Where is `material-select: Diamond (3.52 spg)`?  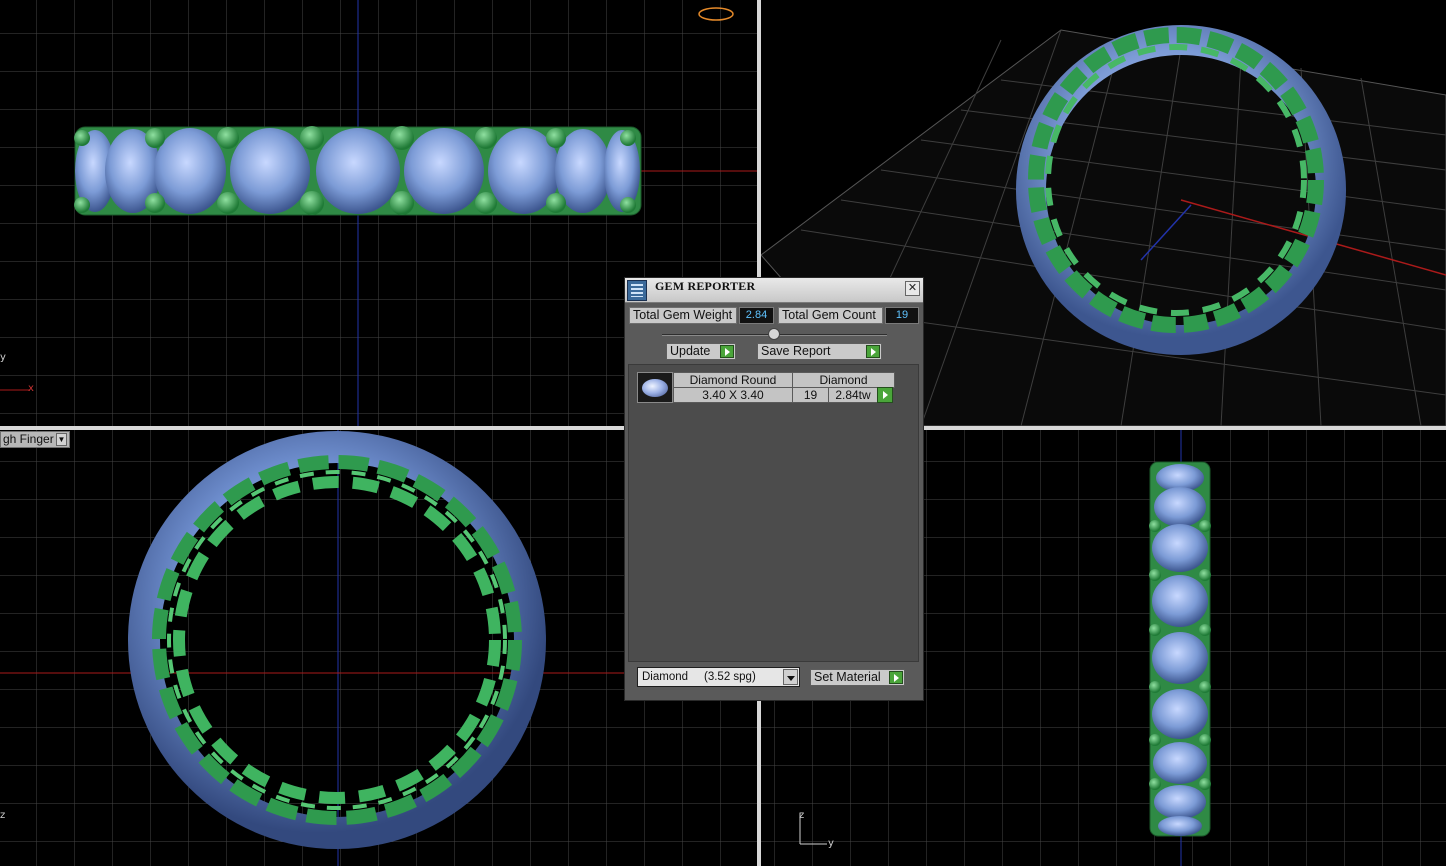 material-select: Diamond (3.52 spg) is located at coordinates (718, 677).